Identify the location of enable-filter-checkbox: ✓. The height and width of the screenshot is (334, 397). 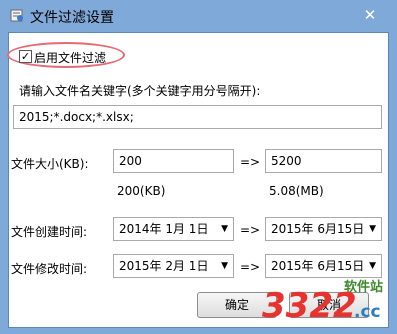
(25, 56).